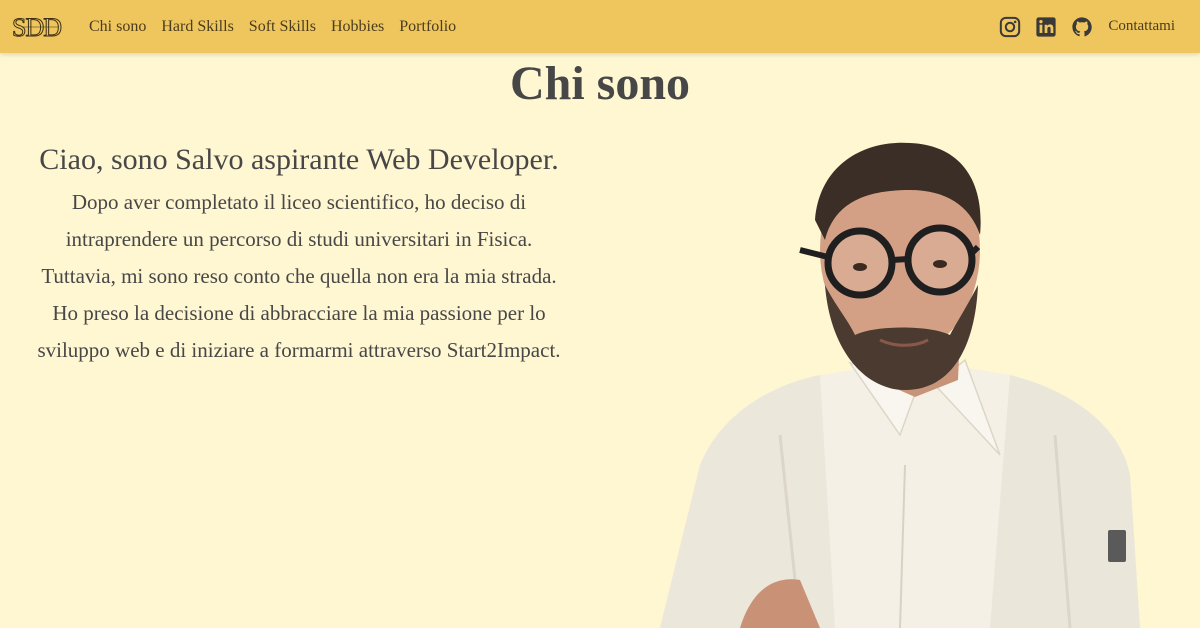  What do you see at coordinates (197, 27) in the screenshot?
I see `nav-link-hard-skills: Hard Skills` at bounding box center [197, 27].